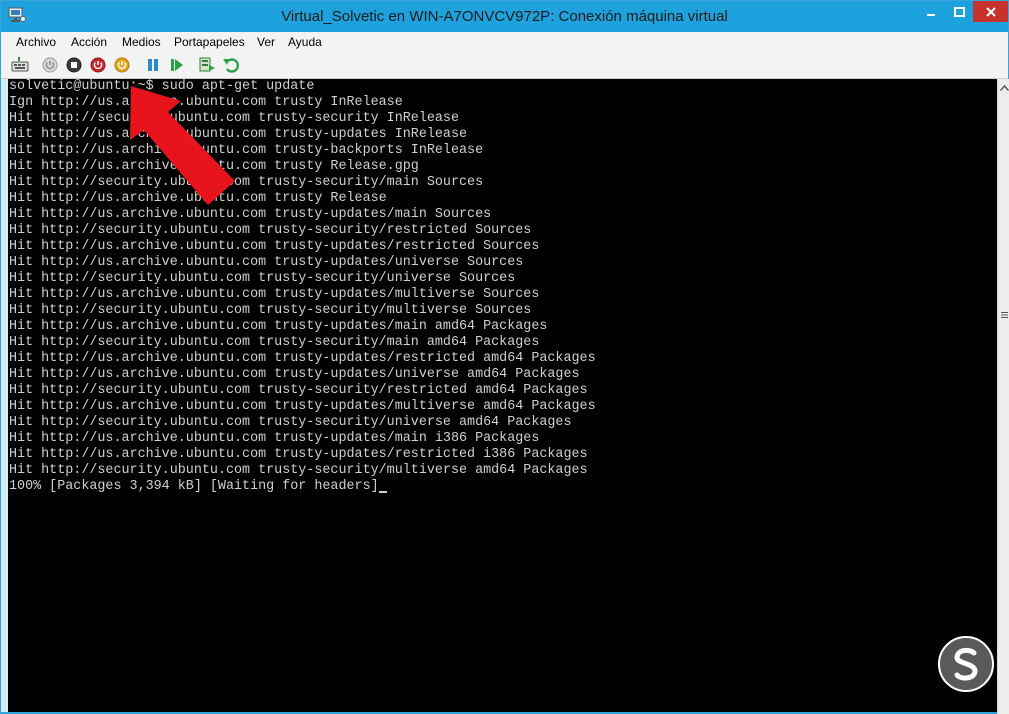 This screenshot has height=714, width=1009. I want to click on toolbar, so click(504, 65).